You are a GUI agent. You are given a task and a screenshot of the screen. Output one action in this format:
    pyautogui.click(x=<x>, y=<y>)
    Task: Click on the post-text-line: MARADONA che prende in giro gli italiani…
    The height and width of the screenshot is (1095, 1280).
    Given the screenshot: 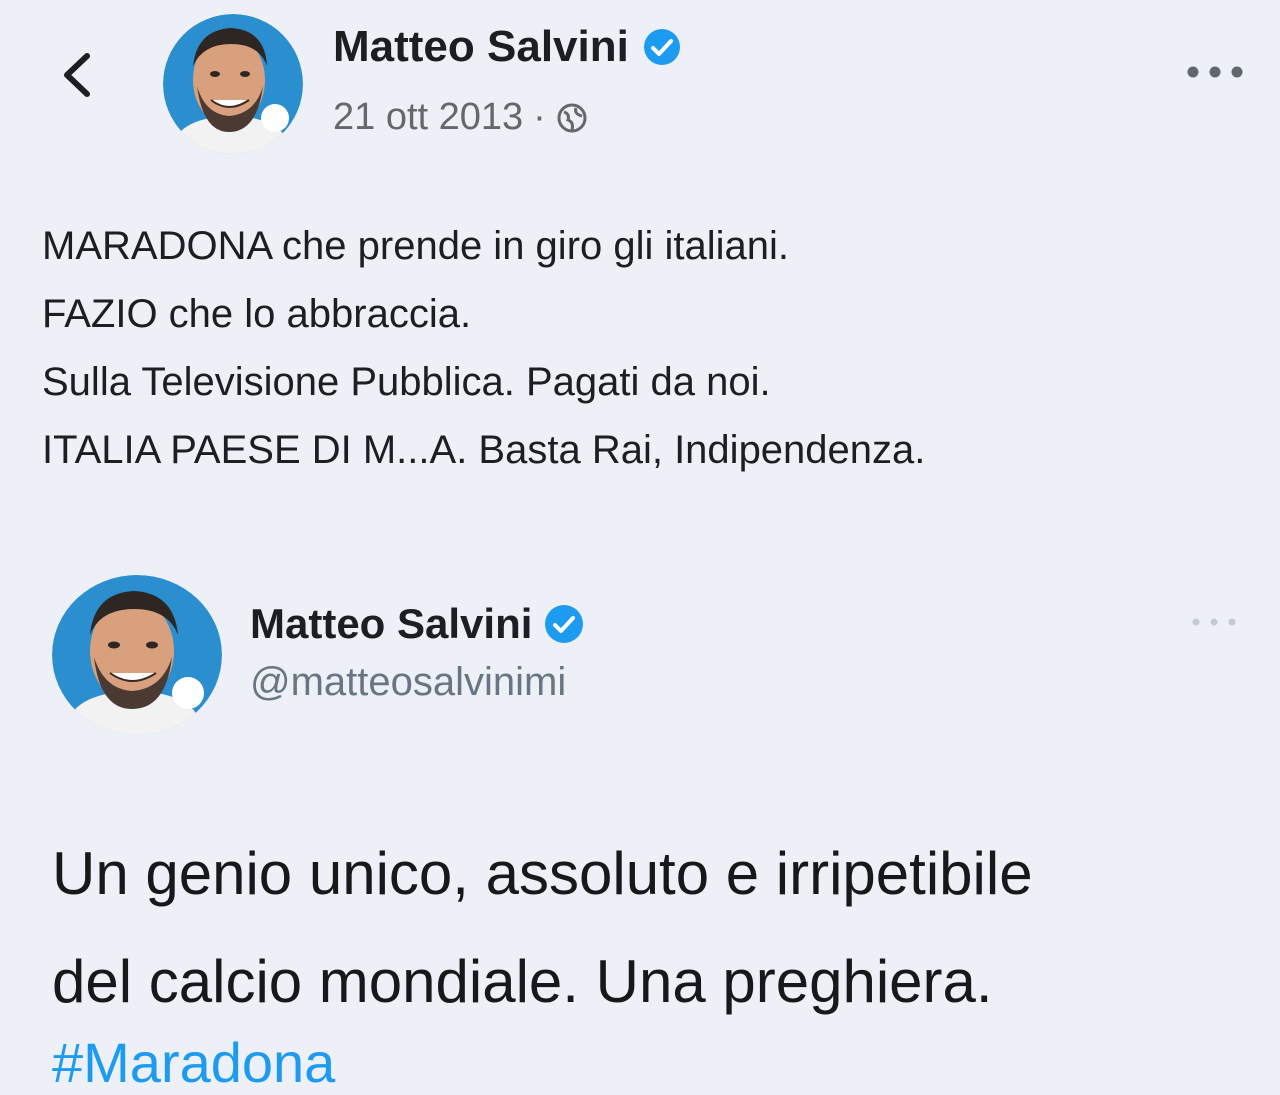 What is the action you would take?
    pyautogui.click(x=416, y=246)
    